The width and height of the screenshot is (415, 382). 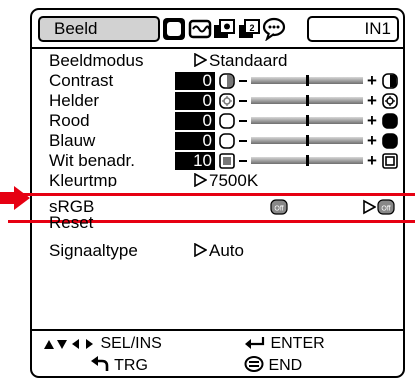 I want to click on footer-trg-label: TRG, so click(x=131, y=365).